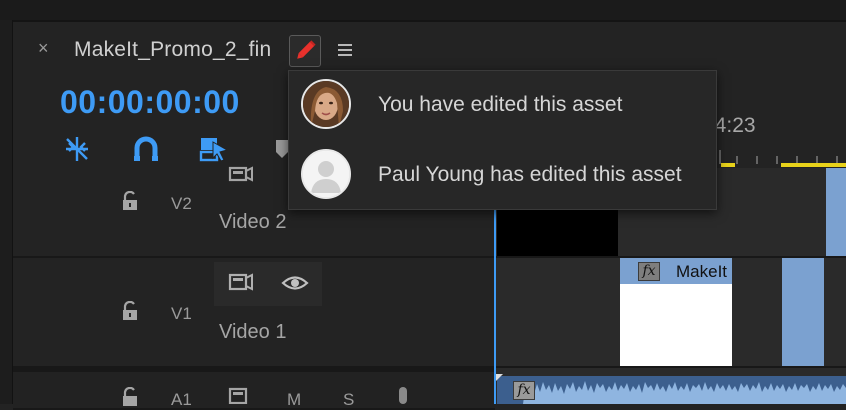 The height and width of the screenshot is (410, 846). I want to click on edit-history-text: You have edited this asset, so click(500, 104).